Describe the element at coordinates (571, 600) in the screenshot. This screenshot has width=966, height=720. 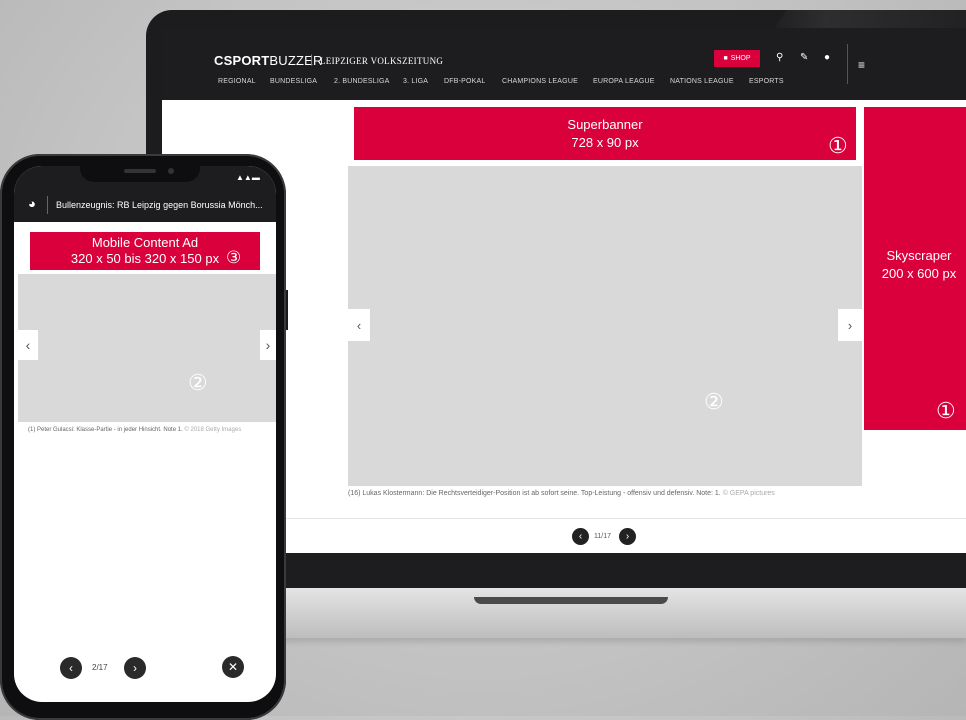
I see `laptop-hinge-notch` at that location.